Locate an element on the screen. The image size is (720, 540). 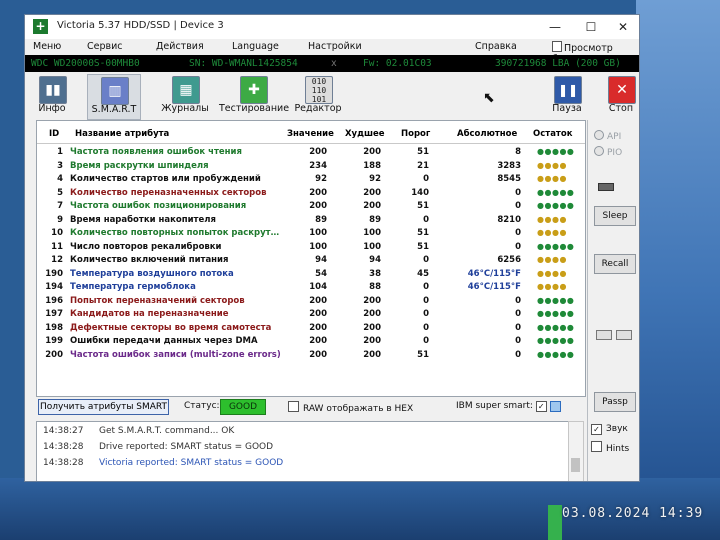
logs-button: ▦ Журналы is located at coordinates (185, 96).